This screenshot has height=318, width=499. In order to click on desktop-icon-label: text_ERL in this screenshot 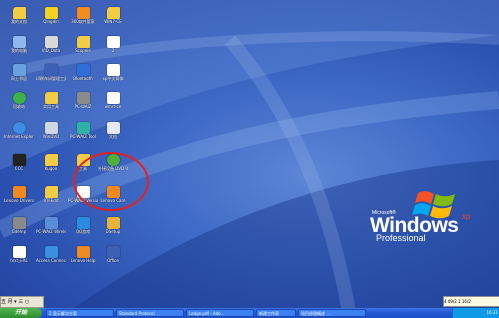, I will do `click(19, 260)`.